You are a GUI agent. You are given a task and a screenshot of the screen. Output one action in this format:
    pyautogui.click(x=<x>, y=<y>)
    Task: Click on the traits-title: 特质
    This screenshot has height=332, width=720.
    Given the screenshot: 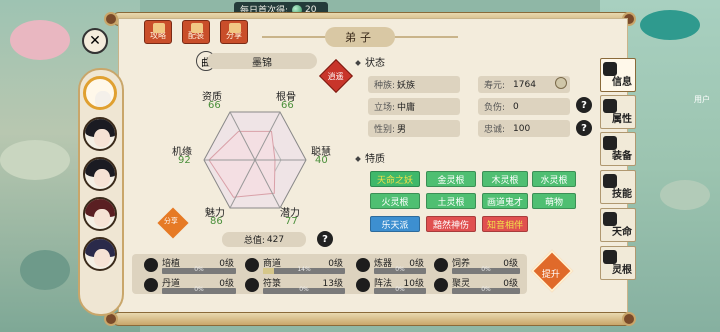 What is the action you would take?
    pyautogui.click(x=370, y=157)
    